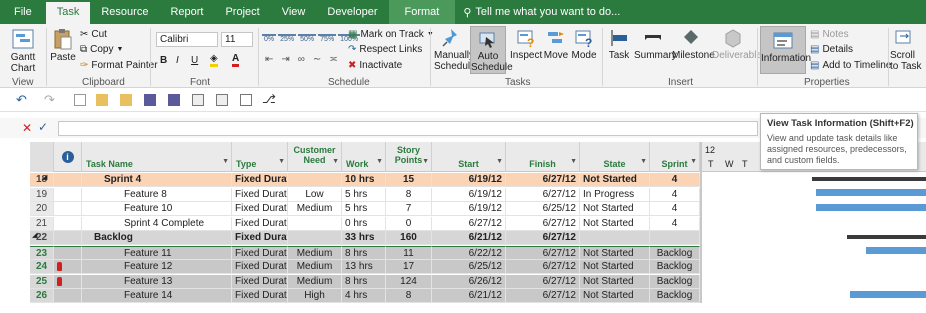 This screenshot has width=926, height=313. What do you see at coordinates (157, 180) in the screenshot?
I see `cell-name: Sprint 4` at bounding box center [157, 180].